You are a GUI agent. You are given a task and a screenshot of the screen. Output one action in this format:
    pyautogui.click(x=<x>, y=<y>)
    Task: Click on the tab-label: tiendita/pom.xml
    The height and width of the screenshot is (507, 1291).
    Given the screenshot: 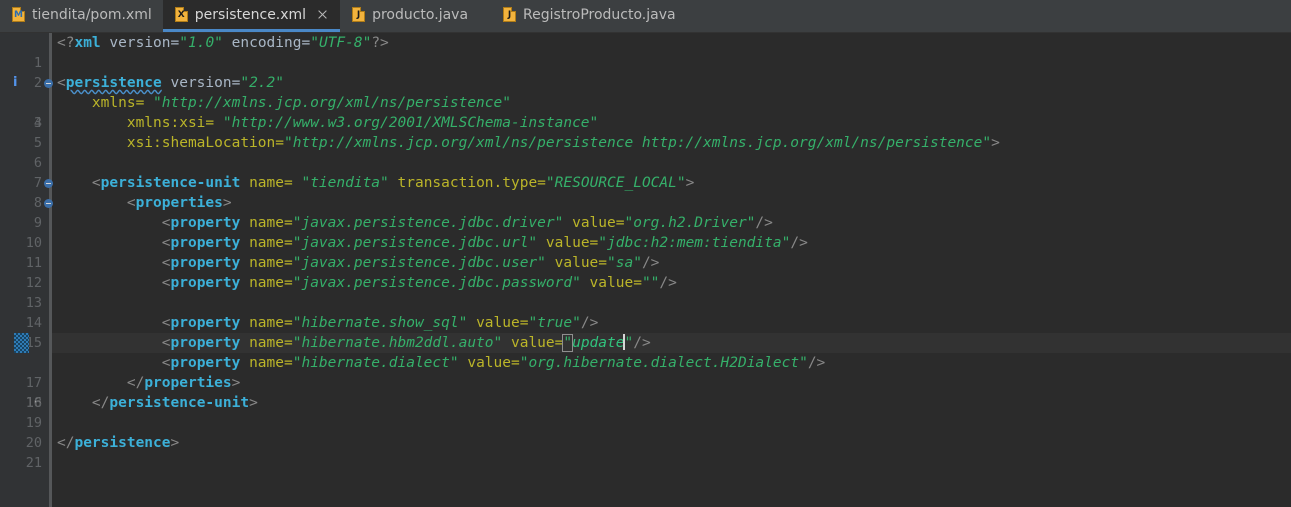 What is the action you would take?
    pyautogui.click(x=92, y=14)
    